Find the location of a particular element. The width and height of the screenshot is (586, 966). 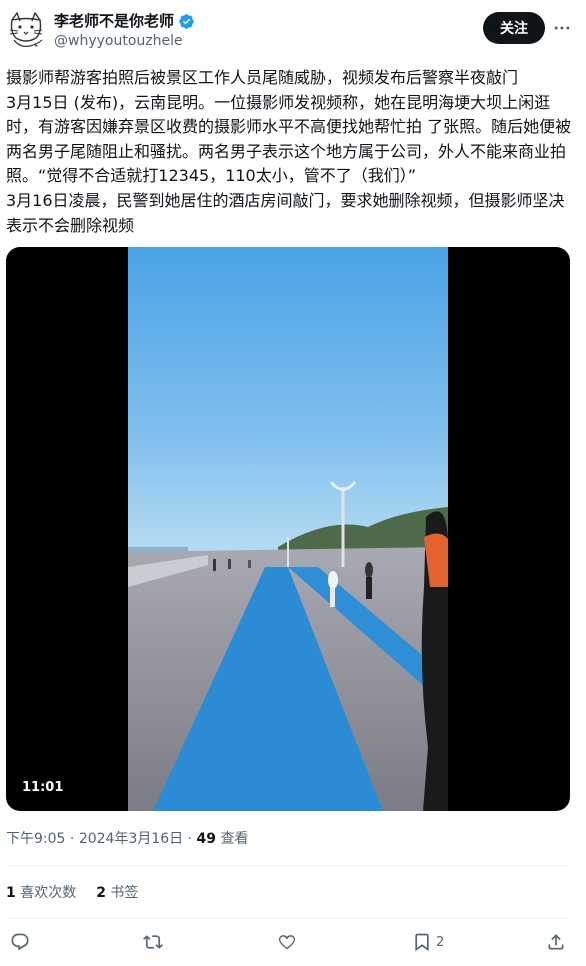

avatar is located at coordinates (26, 30).